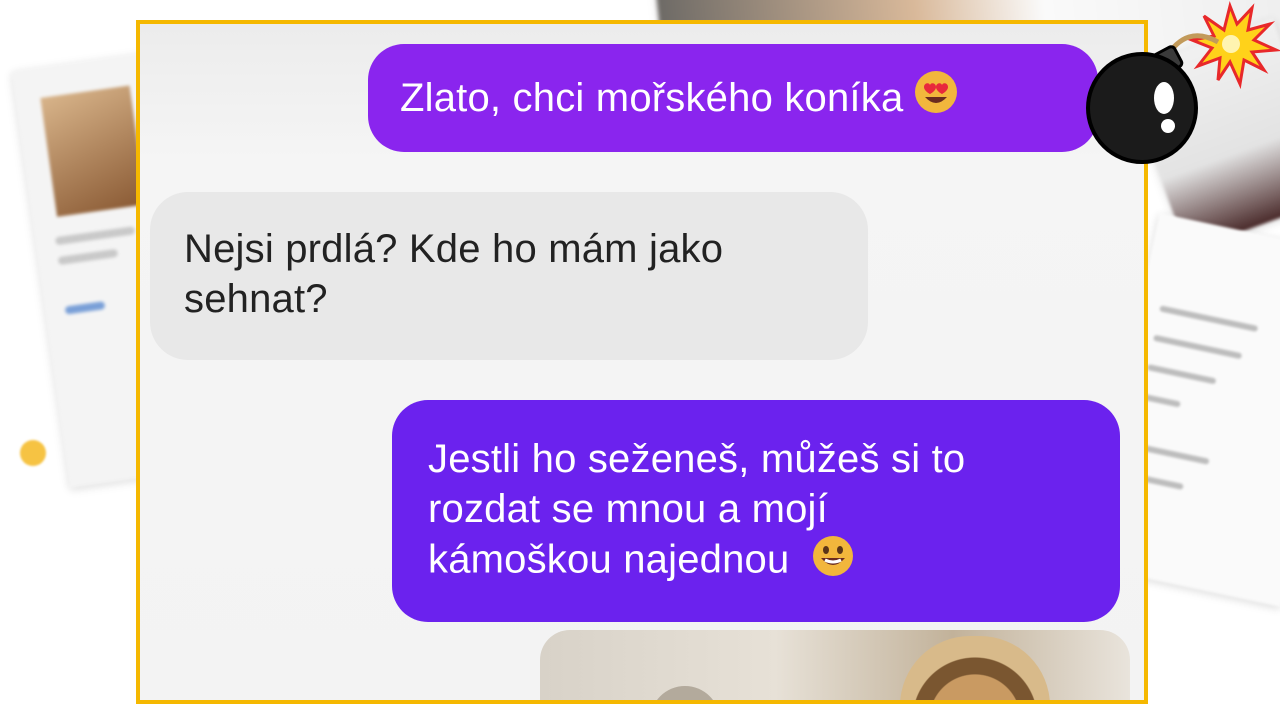  What do you see at coordinates (685, 693) in the screenshot?
I see `photo-person-left` at bounding box center [685, 693].